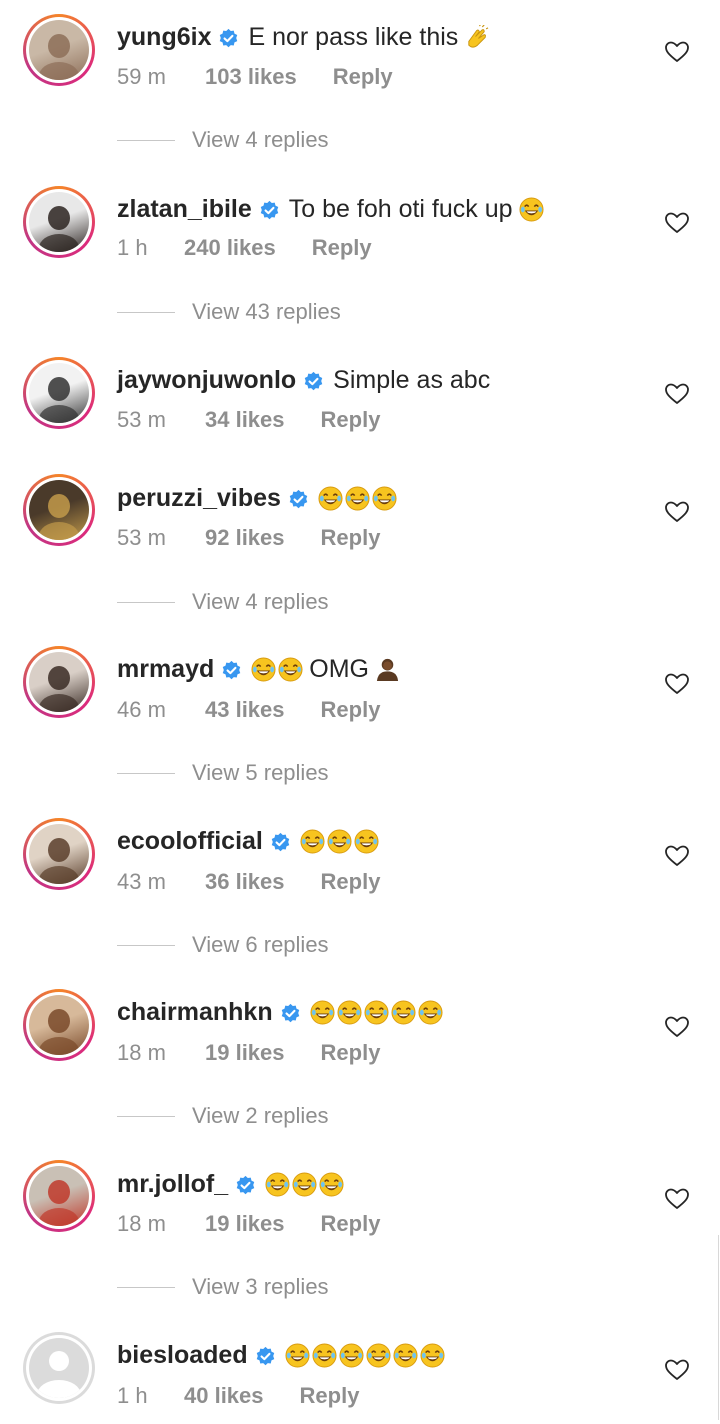 This screenshot has width=720, height=1424. Describe the element at coordinates (260, 944) in the screenshot. I see `view-replies-label: View 6 replies` at that location.